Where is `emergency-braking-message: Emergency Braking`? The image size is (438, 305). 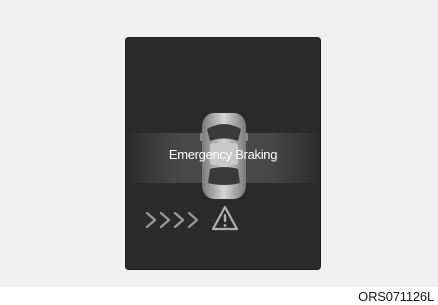 emergency-braking-message: Emergency Braking is located at coordinates (223, 154).